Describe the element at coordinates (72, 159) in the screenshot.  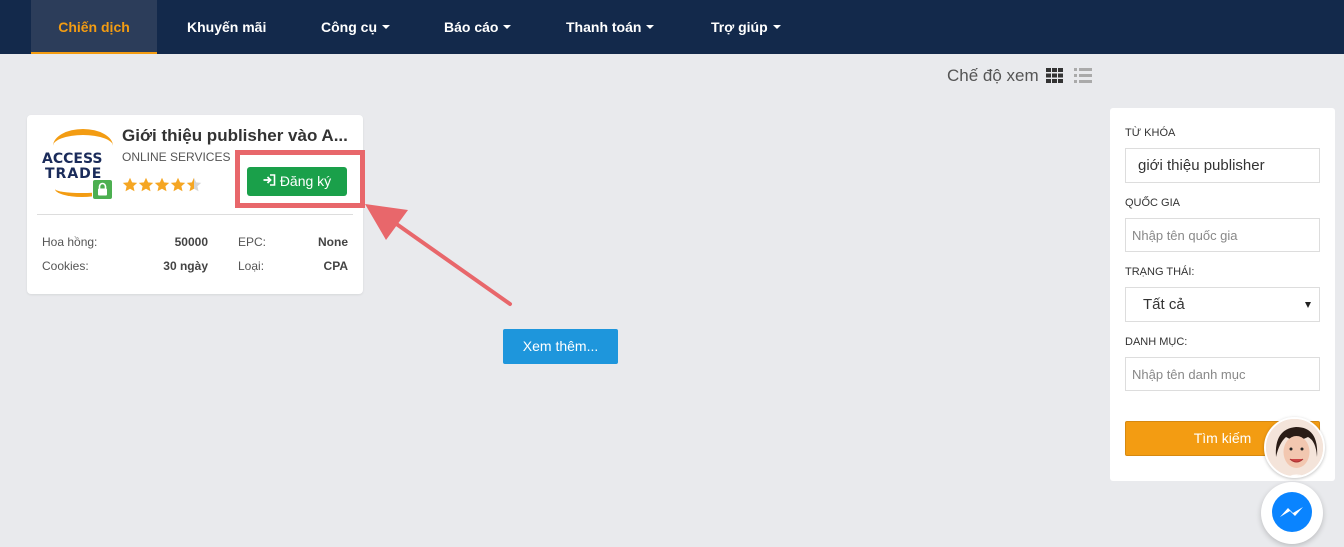
I see `logo-text-line1: ACCESS` at that location.